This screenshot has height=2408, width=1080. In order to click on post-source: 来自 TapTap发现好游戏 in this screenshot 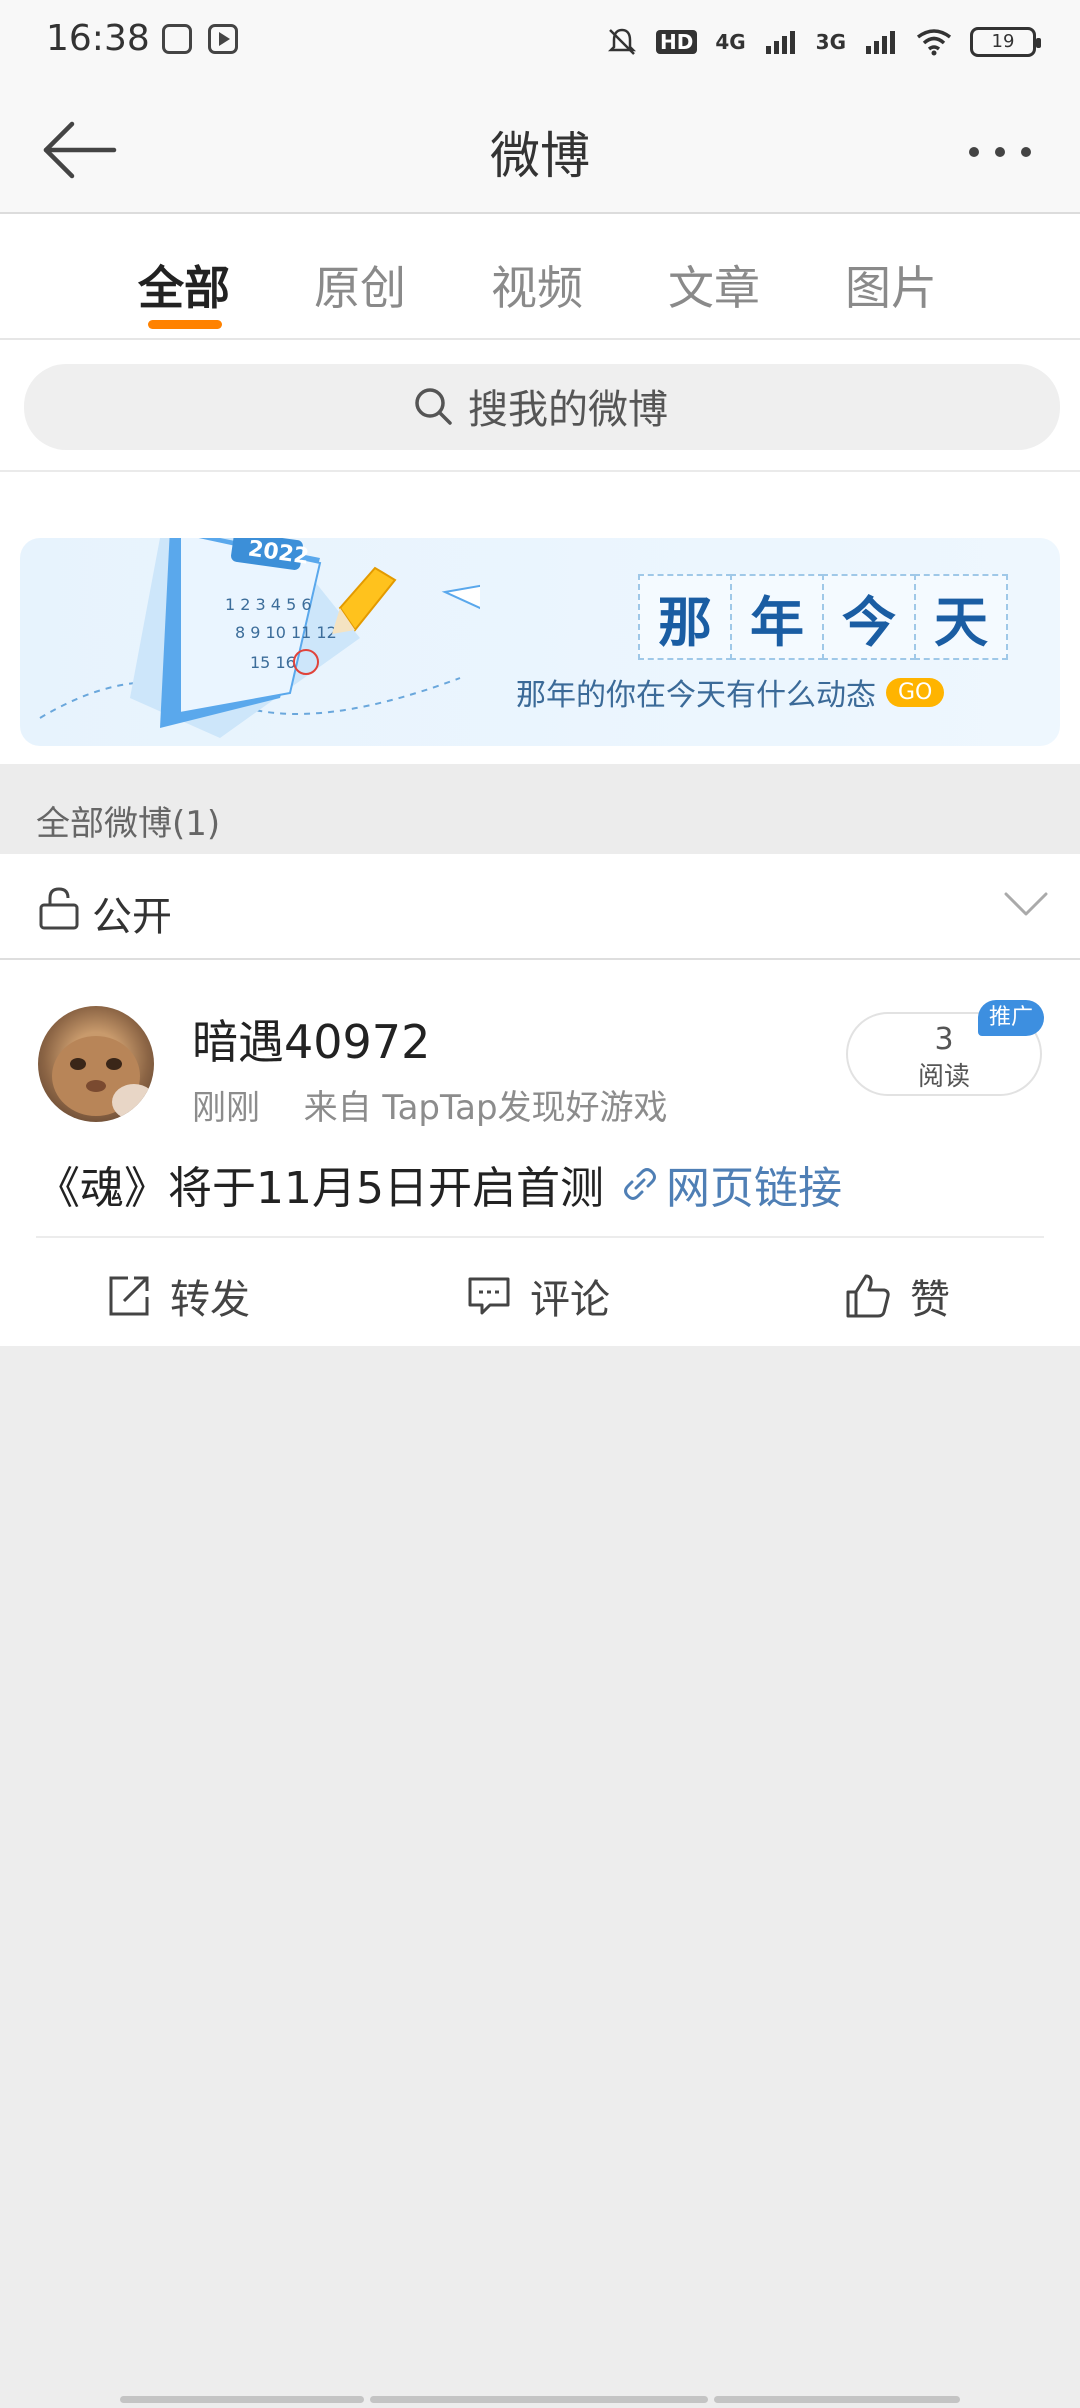, I will do `click(486, 1108)`.